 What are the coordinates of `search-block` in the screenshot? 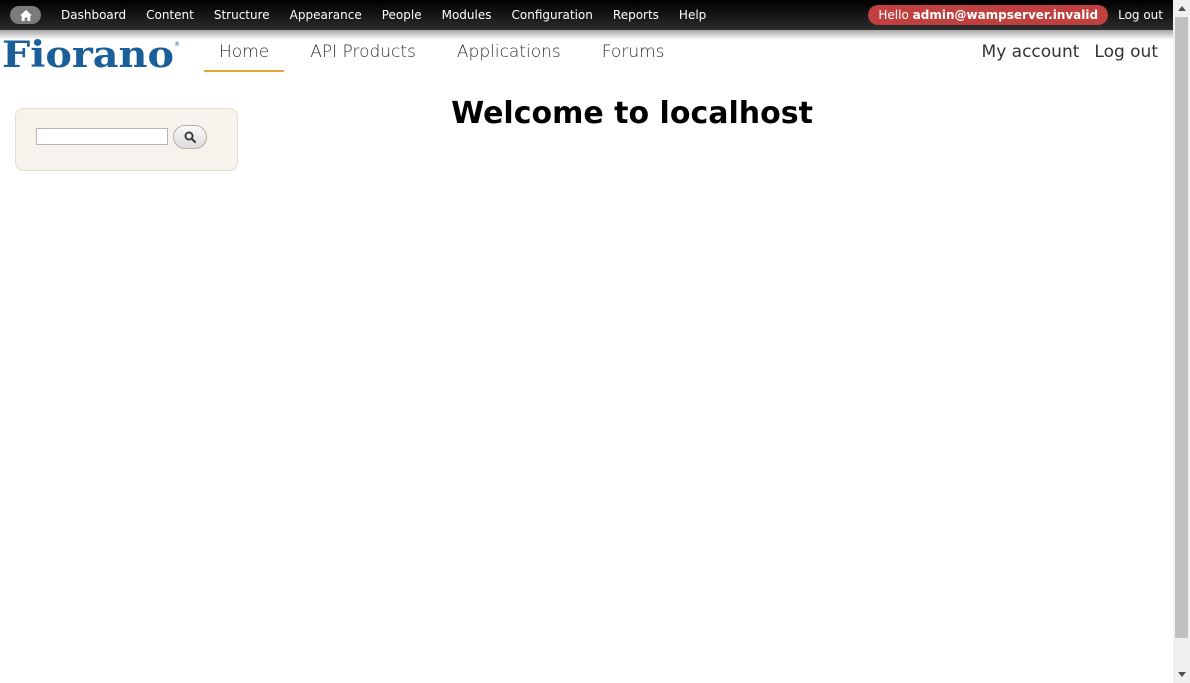 It's located at (126, 139).